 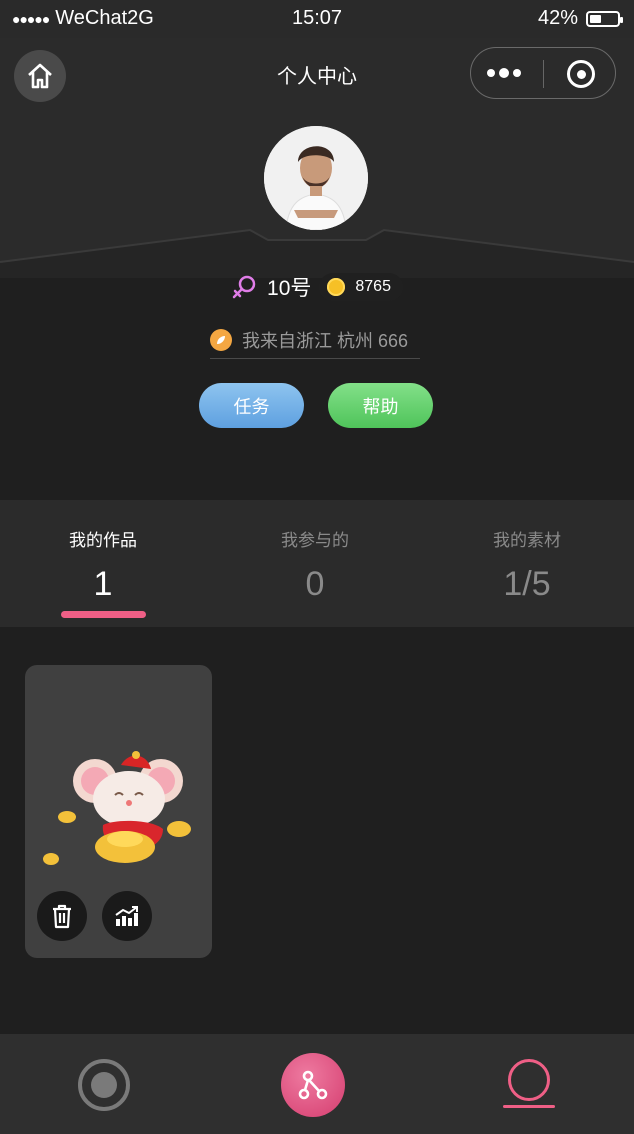 What do you see at coordinates (117, 808) in the screenshot?
I see `work-thumbnail` at bounding box center [117, 808].